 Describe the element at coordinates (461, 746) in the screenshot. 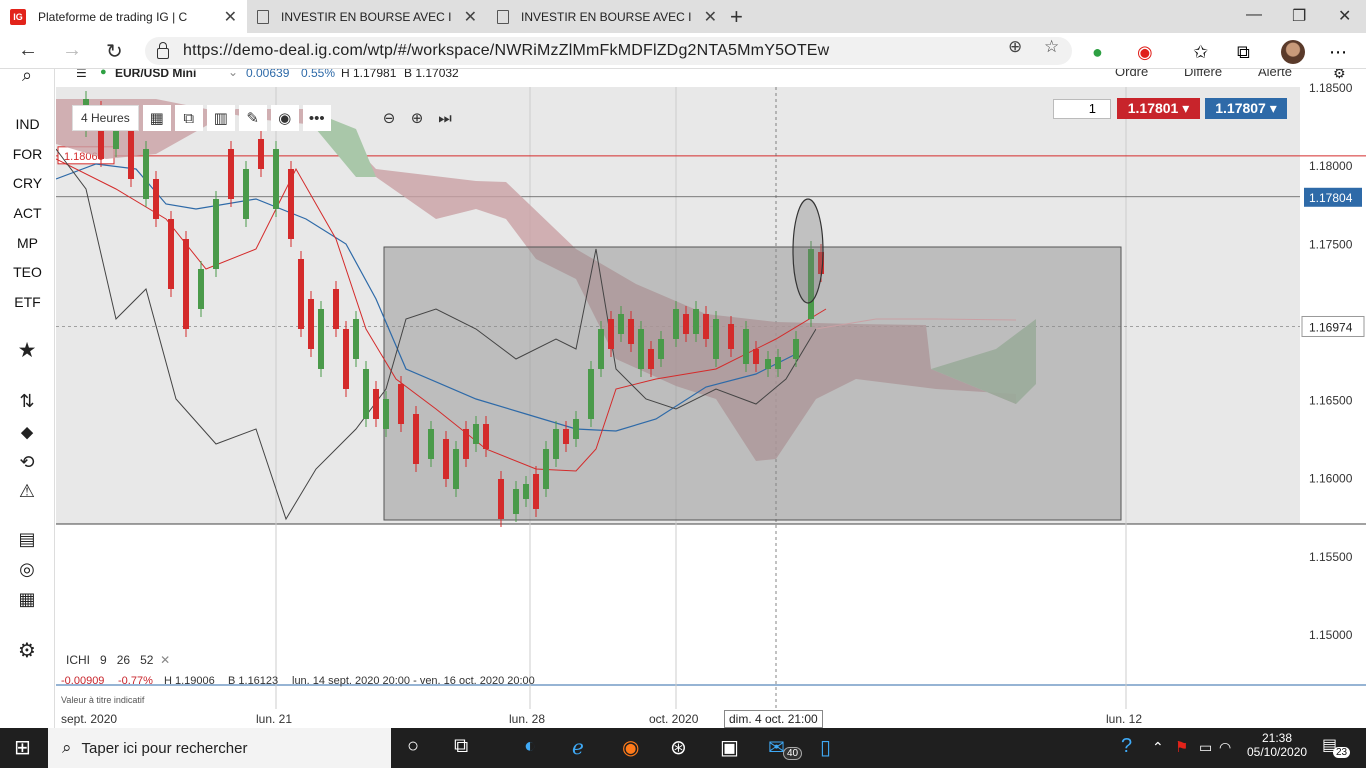

I see `task-view-icon: ⧉` at that location.